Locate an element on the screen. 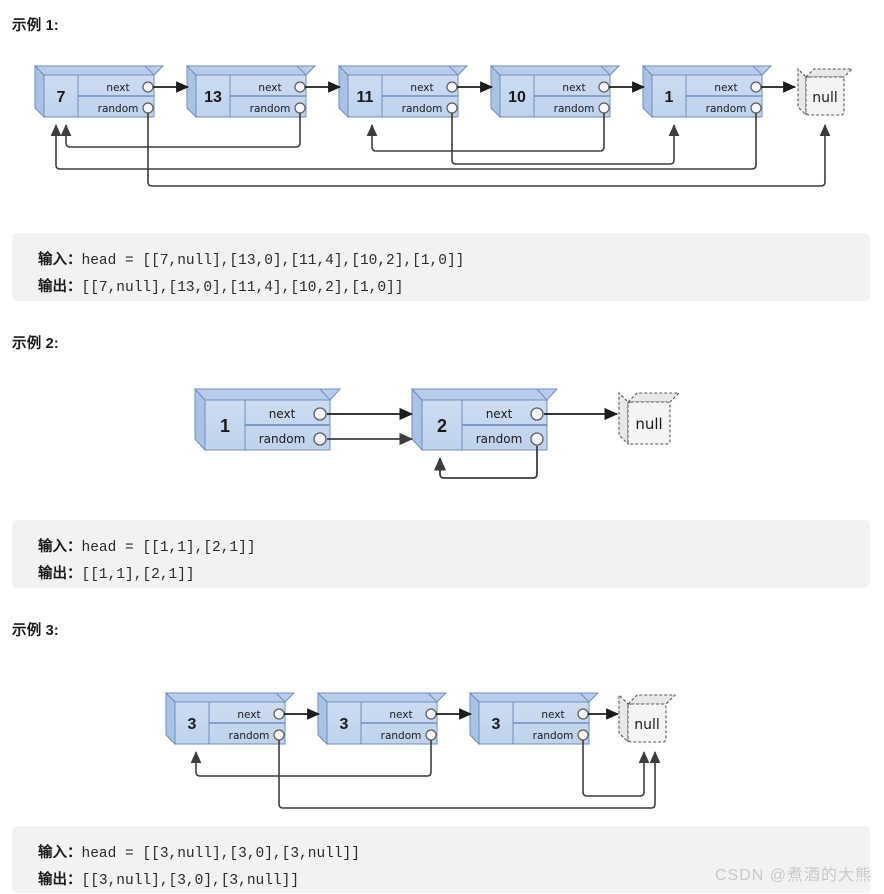  input-value: head = [[3,null],[3,0],[3,null]] is located at coordinates (220, 854).